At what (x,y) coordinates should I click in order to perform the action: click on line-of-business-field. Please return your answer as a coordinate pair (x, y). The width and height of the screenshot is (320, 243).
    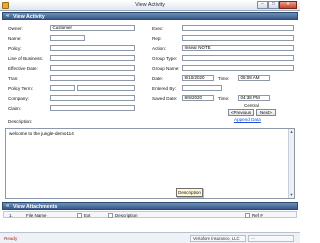
    Looking at the image, I should click on (92, 58).